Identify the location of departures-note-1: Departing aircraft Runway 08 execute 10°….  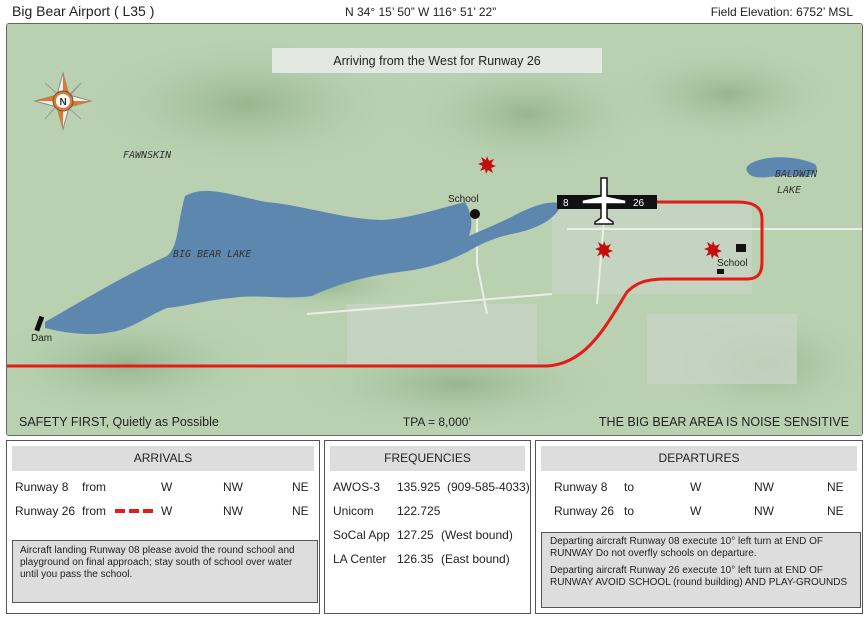
(687, 547).